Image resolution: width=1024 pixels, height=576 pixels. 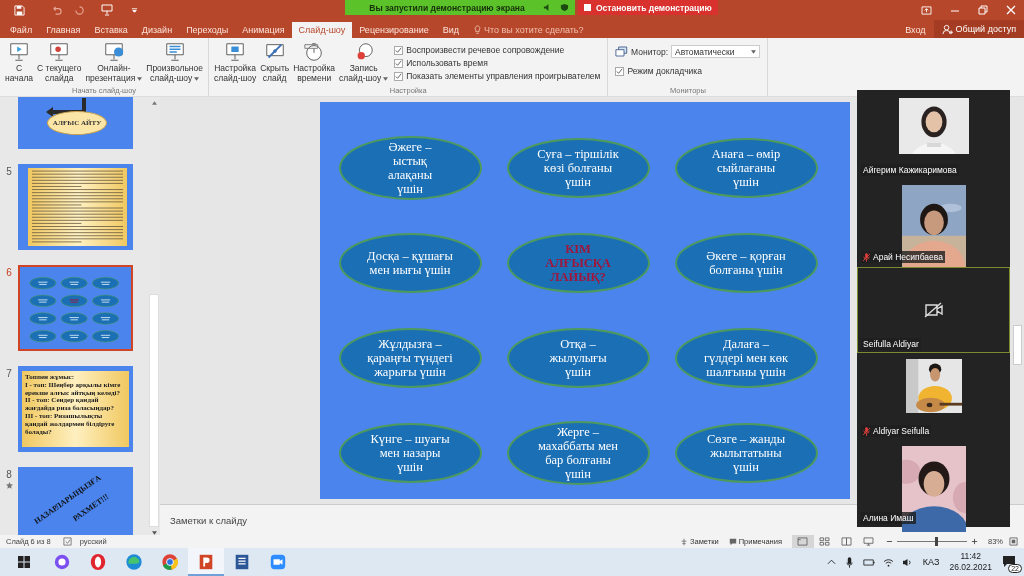 What do you see at coordinates (983, 10) in the screenshot?
I see `restore-icon` at bounding box center [983, 10].